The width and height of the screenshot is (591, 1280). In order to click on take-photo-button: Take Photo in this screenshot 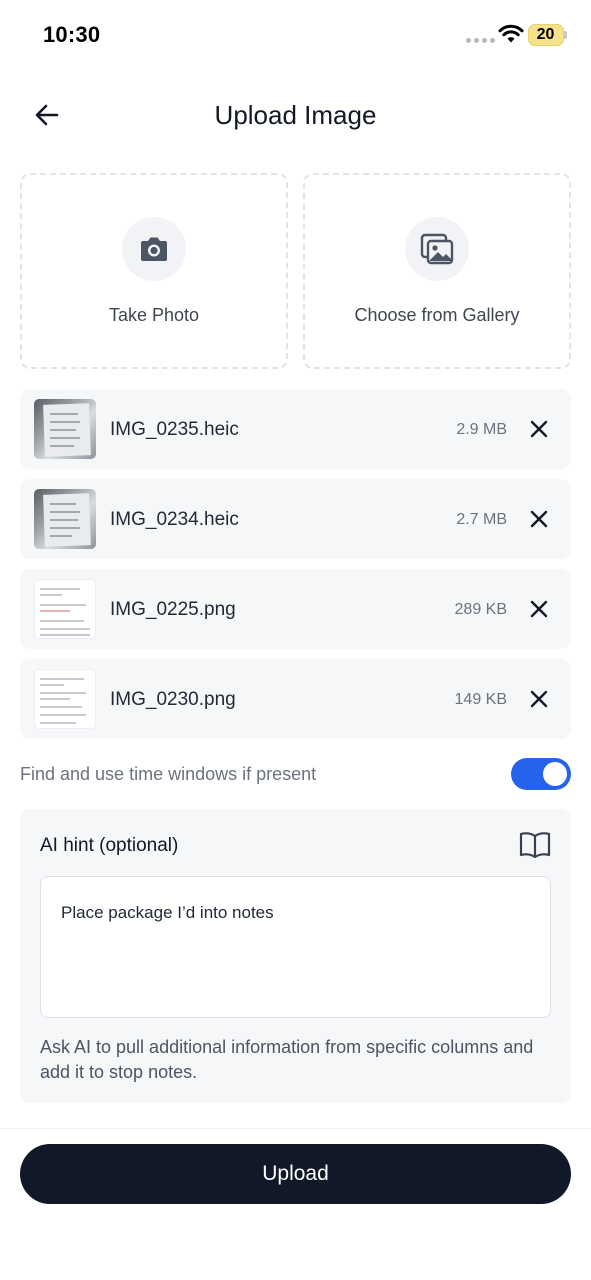, I will do `click(154, 271)`.